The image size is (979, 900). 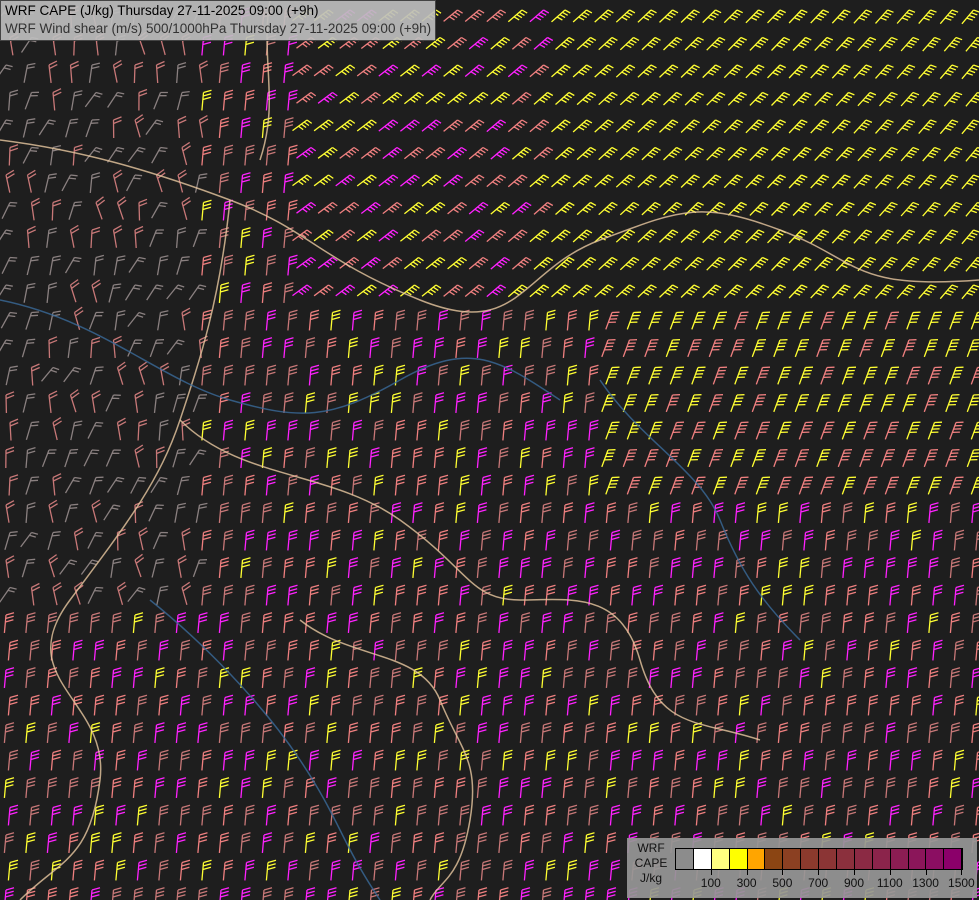 I want to click on legend-tick-label: 700, so click(x=818, y=883).